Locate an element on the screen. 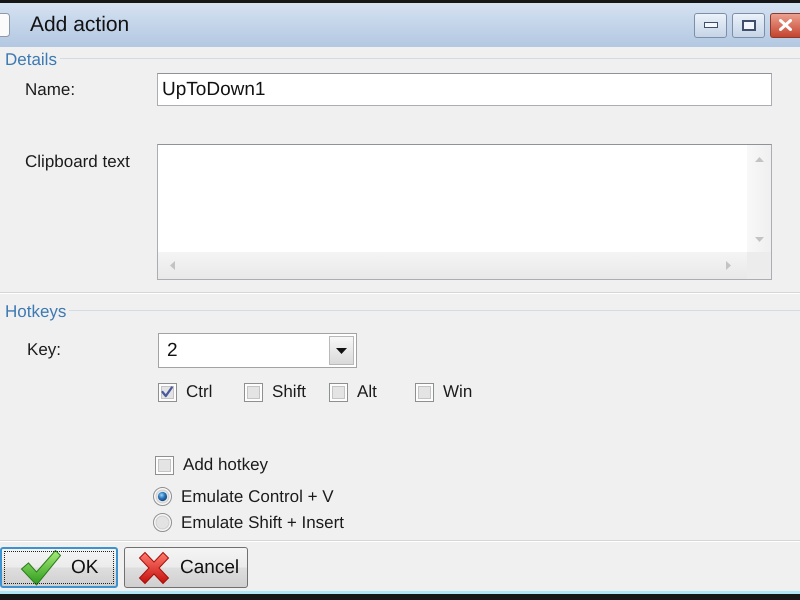 Image resolution: width=800 pixels, height=600 pixels. close-button is located at coordinates (785, 25).